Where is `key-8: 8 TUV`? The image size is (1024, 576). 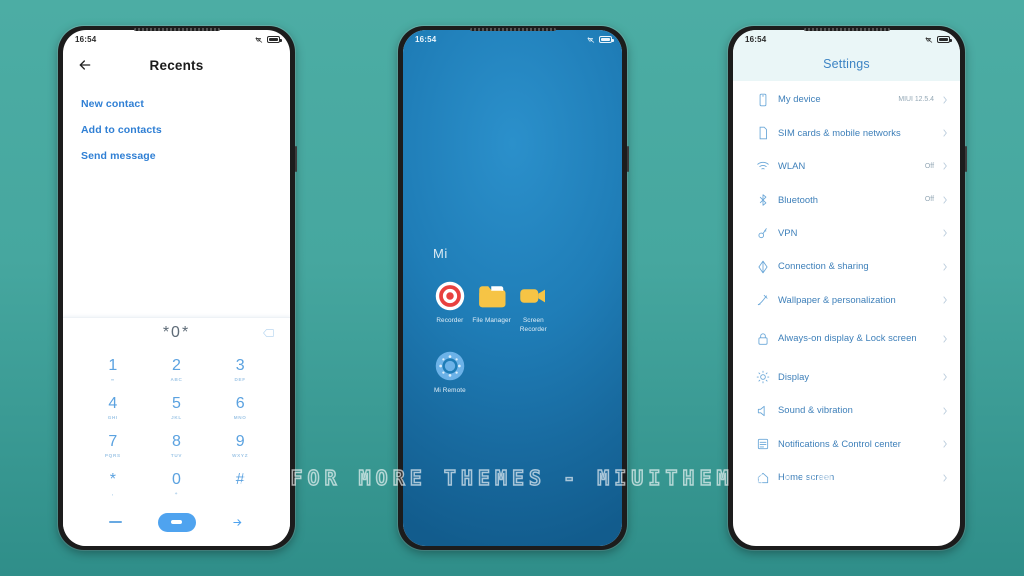 key-8: 8 TUV is located at coordinates (177, 446).